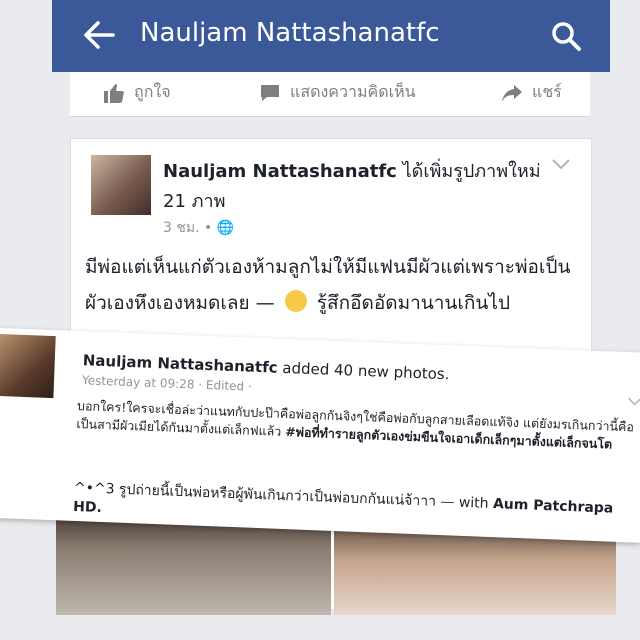  What do you see at coordinates (87, 507) in the screenshot?
I see `overlay-hd: HD.` at bounding box center [87, 507].